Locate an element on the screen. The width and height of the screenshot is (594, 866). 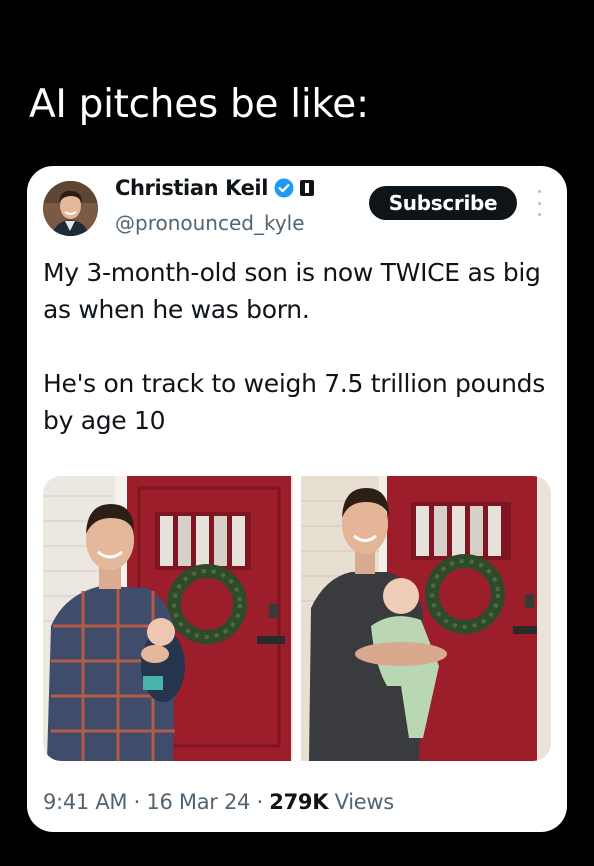
author-row: Christian Keil is located at coordinates (215, 188).